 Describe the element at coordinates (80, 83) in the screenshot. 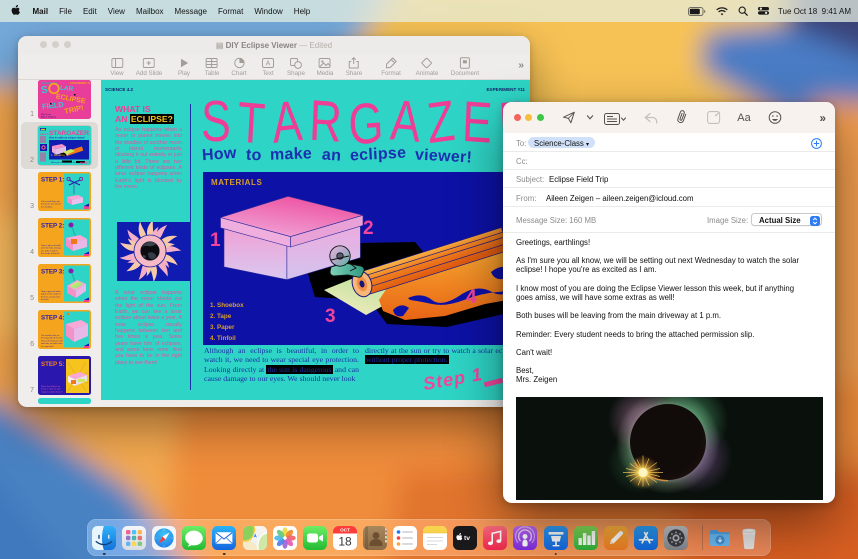

I see `svg-text: EXPERIMENT #11` at that location.